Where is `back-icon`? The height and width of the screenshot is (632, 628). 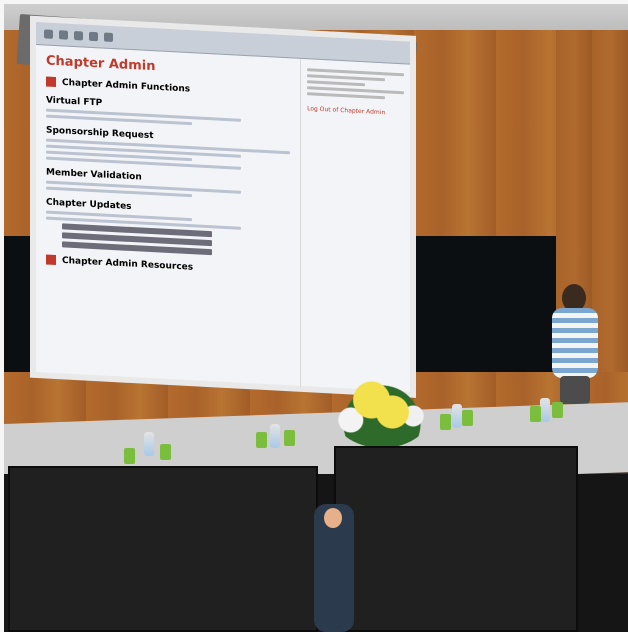
back-icon is located at coordinates (48, 33).